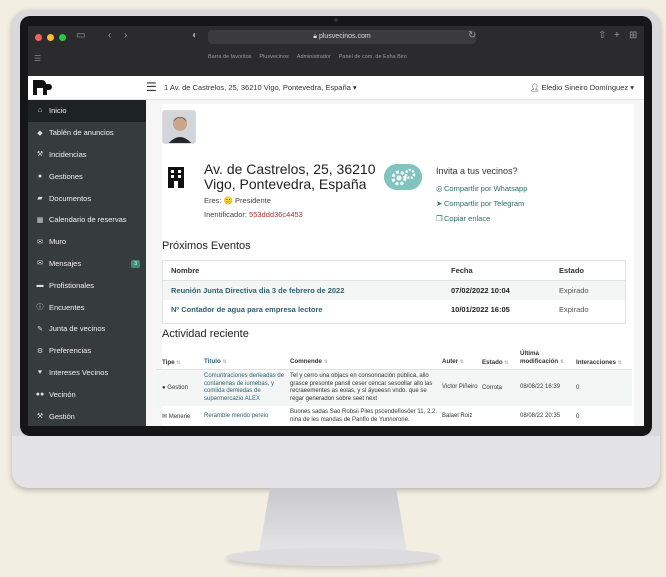  Describe the element at coordinates (247, 362) in the screenshot. I see `column-header-titulo: Titulo ⇅` at that location.